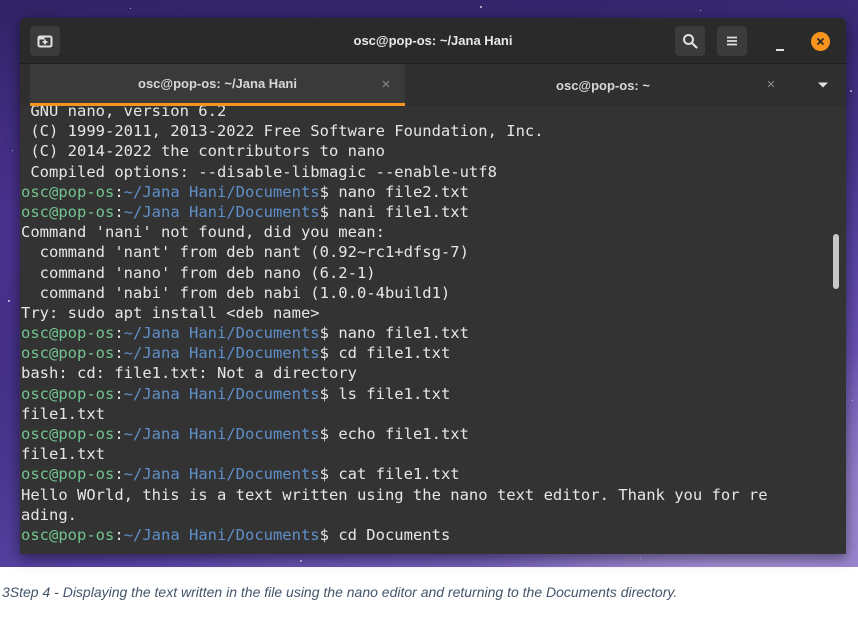 This screenshot has width=858, height=619. I want to click on command-text: nano file2.txt, so click(403, 191).